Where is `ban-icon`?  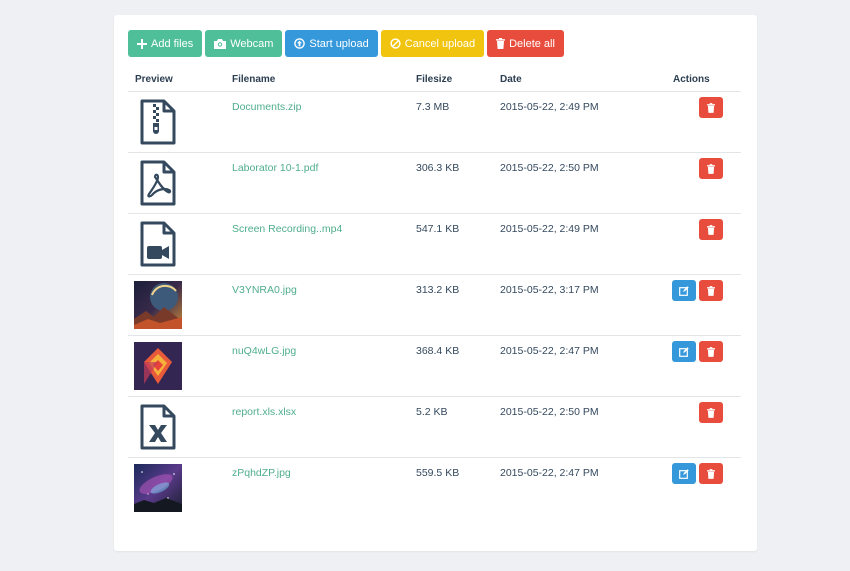 ban-icon is located at coordinates (395, 43).